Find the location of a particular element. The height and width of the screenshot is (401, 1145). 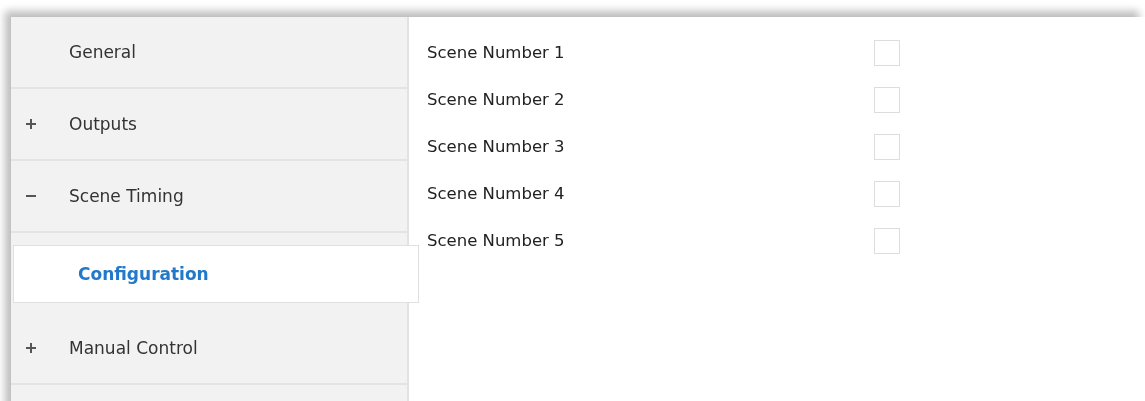

sidebar-item: Scene Timing is located at coordinates (209, 197).